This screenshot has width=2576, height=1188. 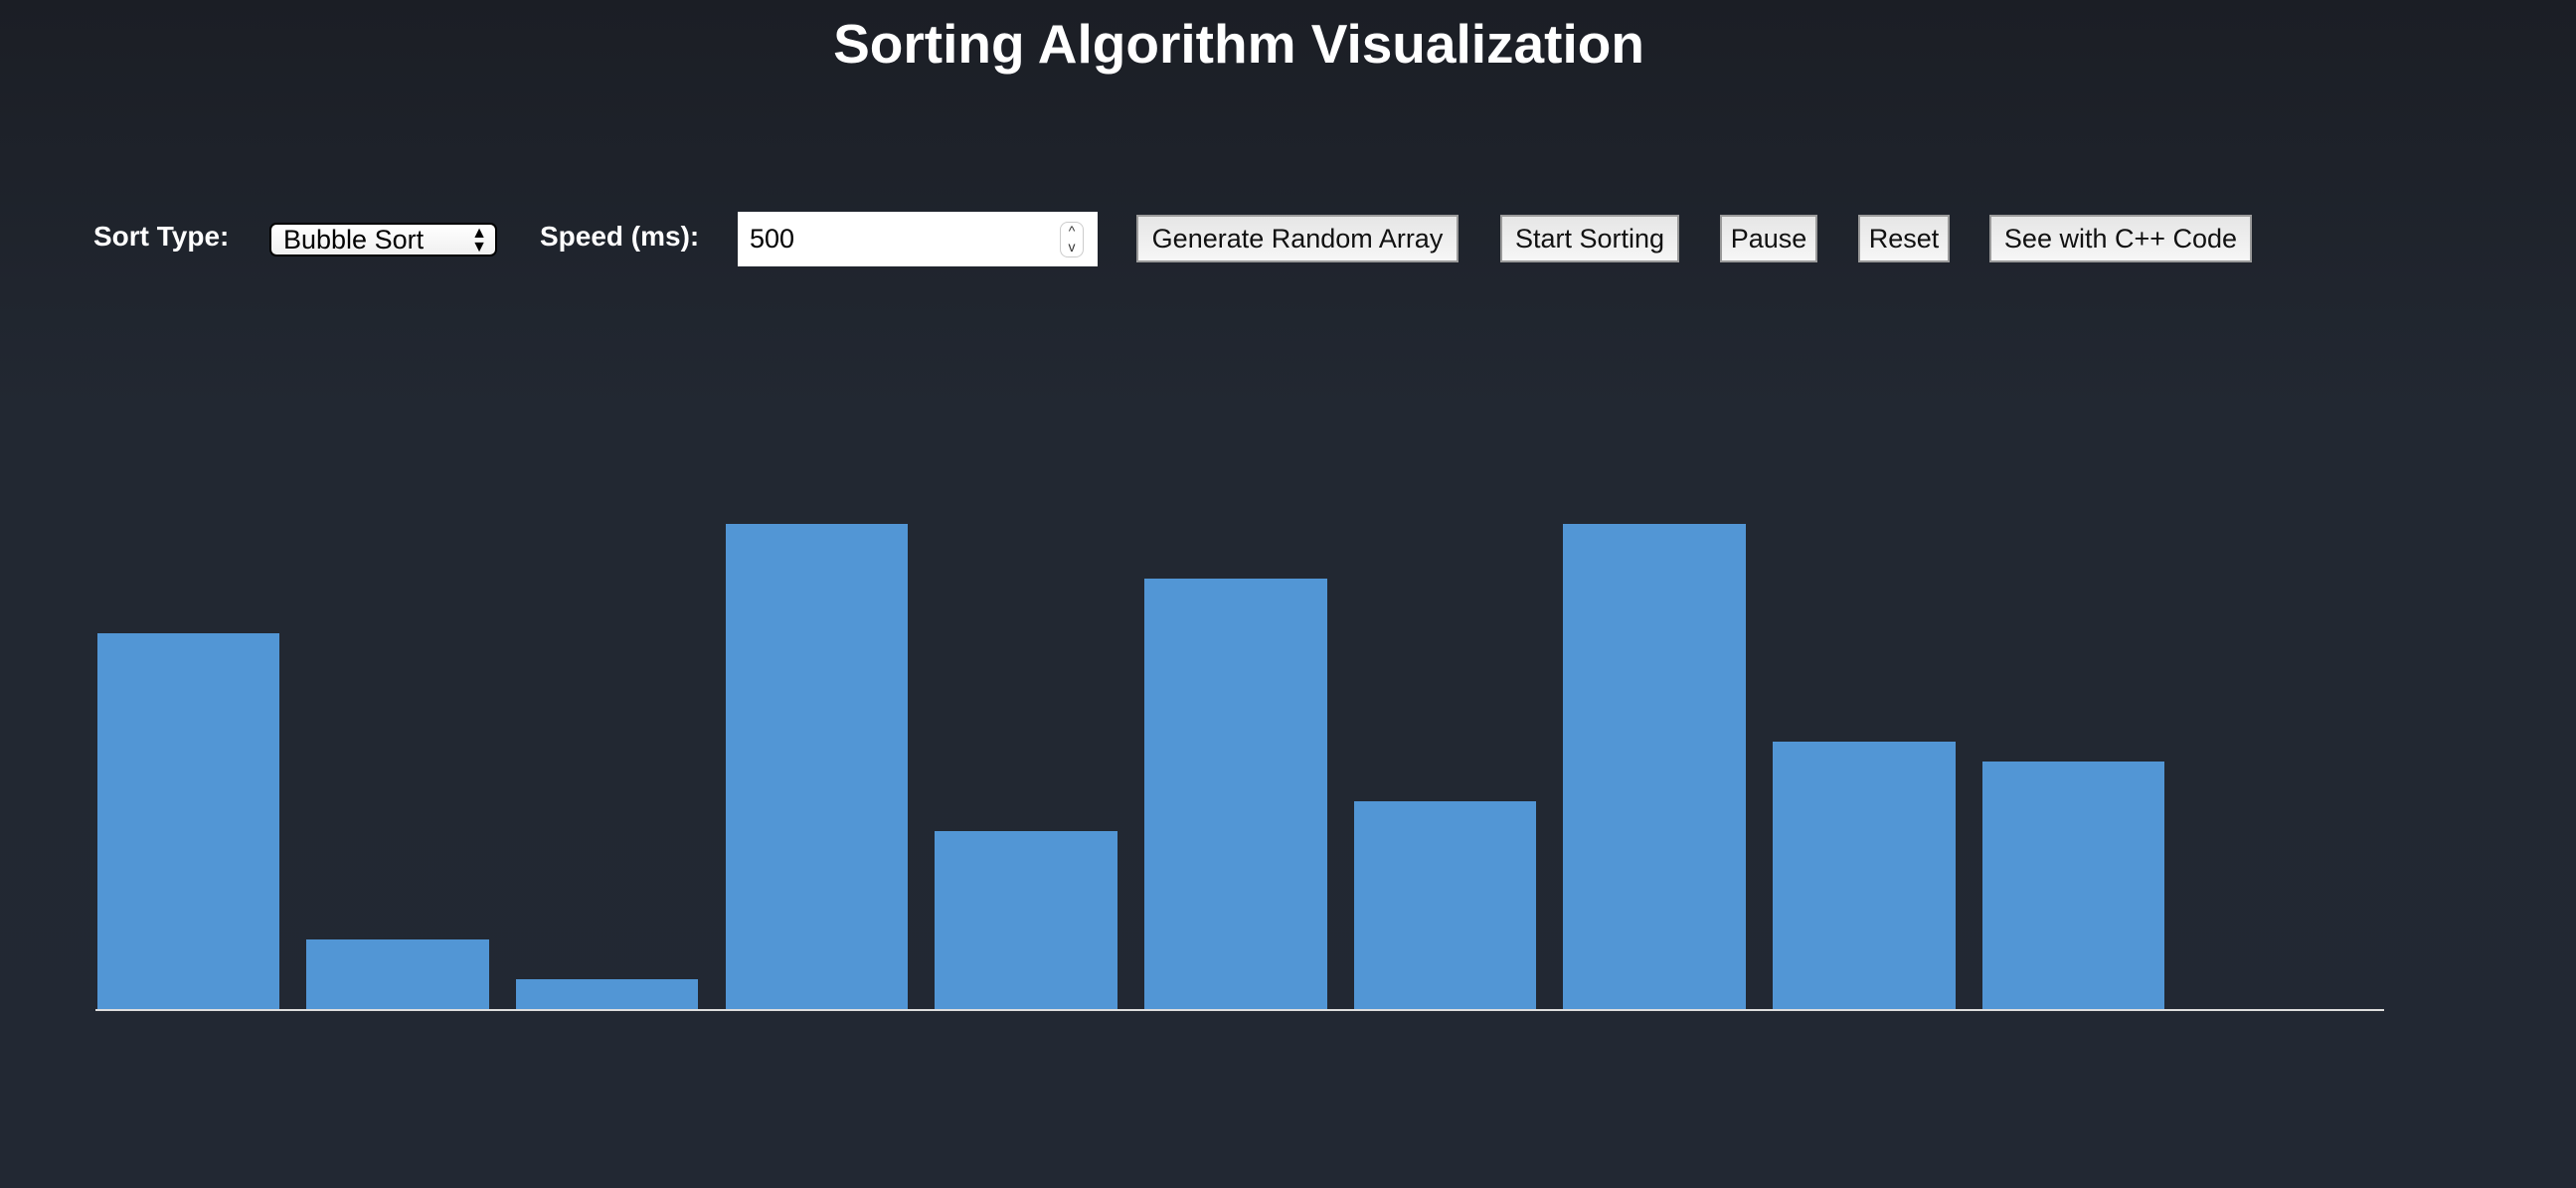 I want to click on chart-baseline, so click(x=1240, y=1010).